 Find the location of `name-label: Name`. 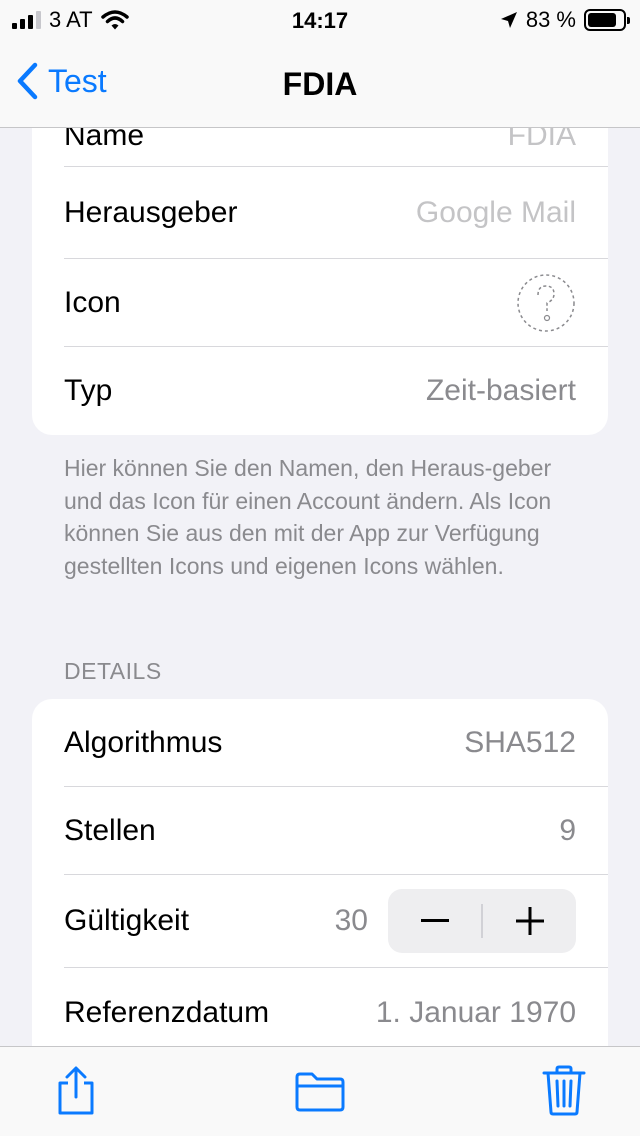

name-label: Name is located at coordinates (104, 140).